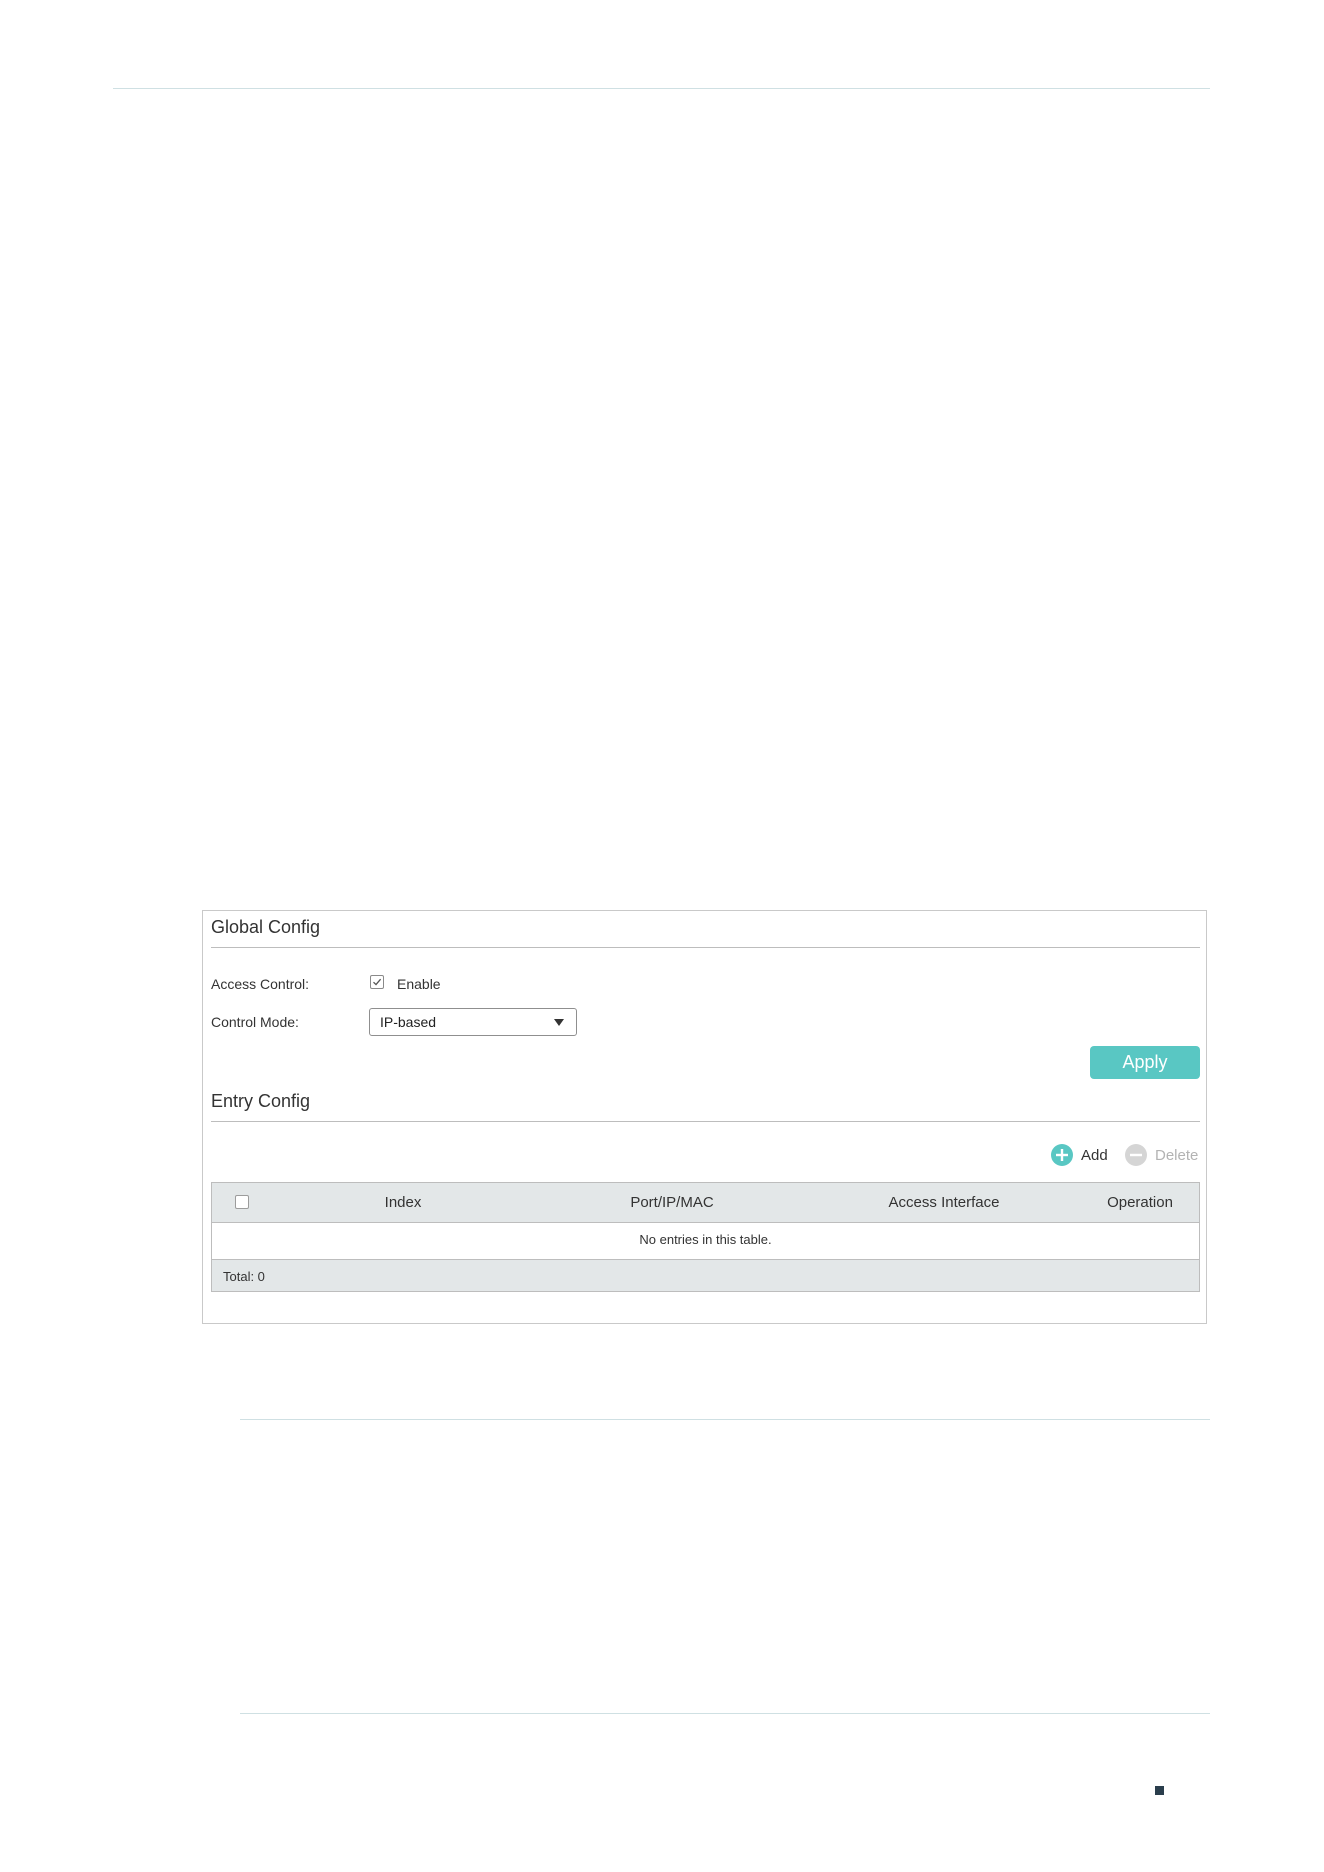 The image size is (1324, 1872). I want to click on global-config-divider, so click(705, 947).